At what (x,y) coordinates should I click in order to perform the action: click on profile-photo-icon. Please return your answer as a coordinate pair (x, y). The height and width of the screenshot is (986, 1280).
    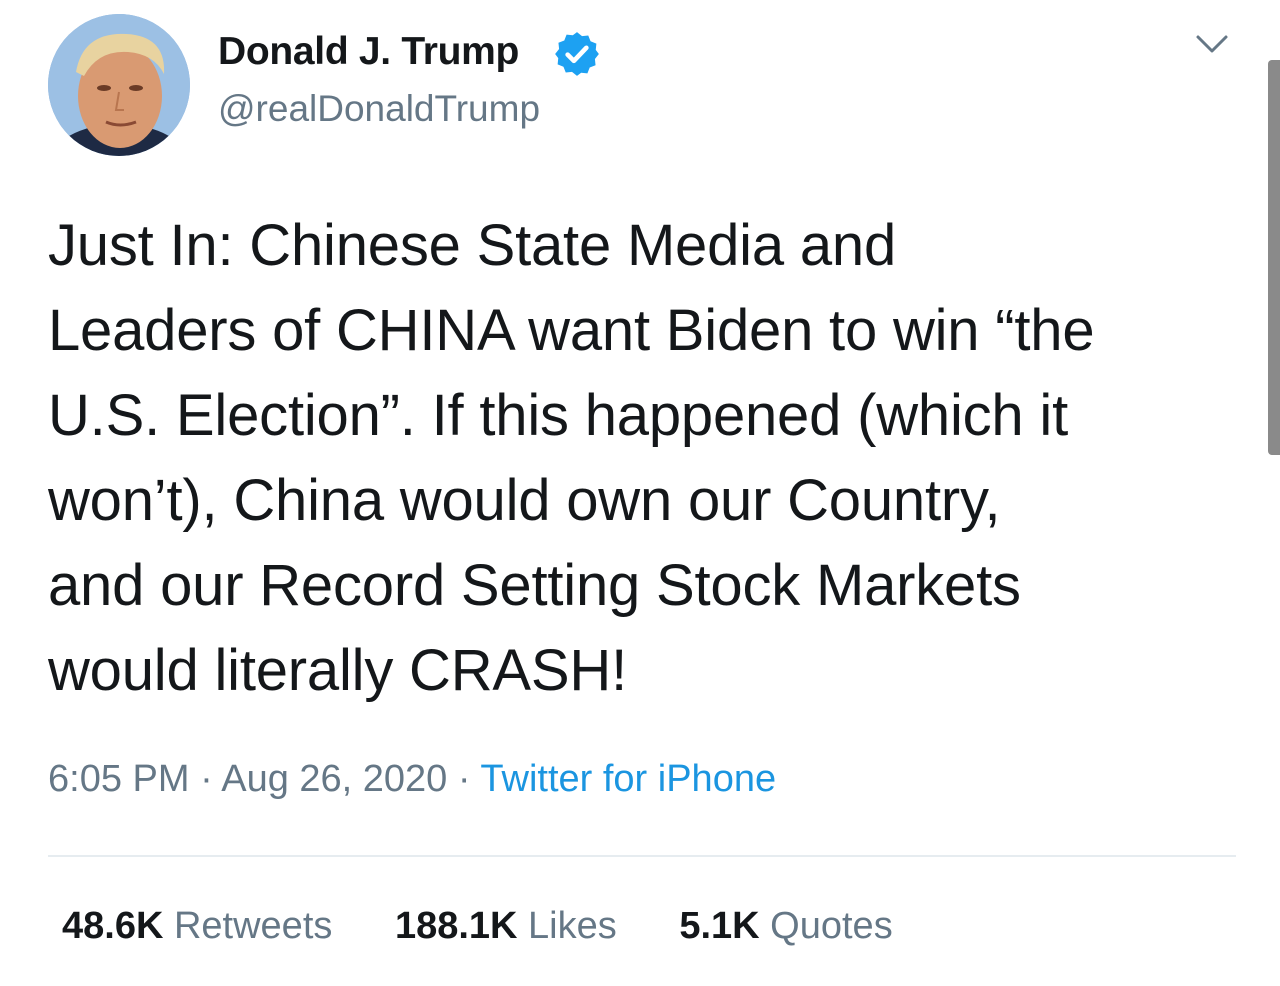
    Looking at the image, I should click on (119, 85).